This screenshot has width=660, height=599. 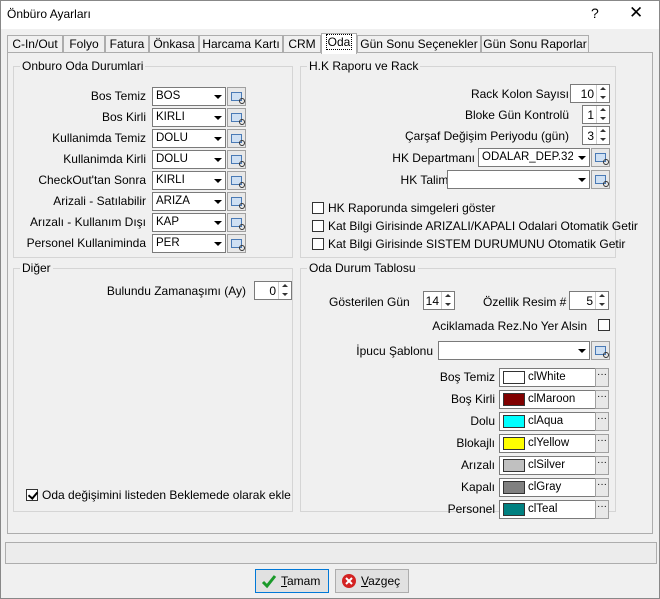 I want to click on ipucu-combo, so click(x=514, y=350).